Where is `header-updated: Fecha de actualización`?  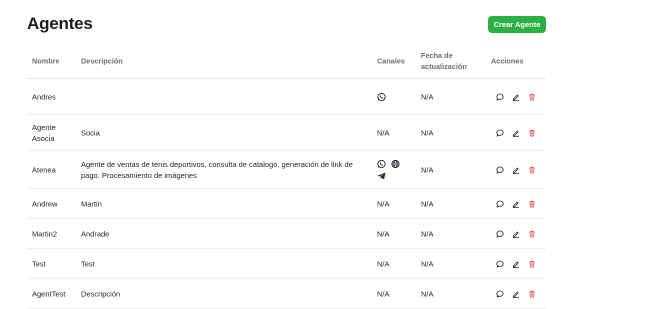 header-updated: Fecha de actualización is located at coordinates (444, 61).